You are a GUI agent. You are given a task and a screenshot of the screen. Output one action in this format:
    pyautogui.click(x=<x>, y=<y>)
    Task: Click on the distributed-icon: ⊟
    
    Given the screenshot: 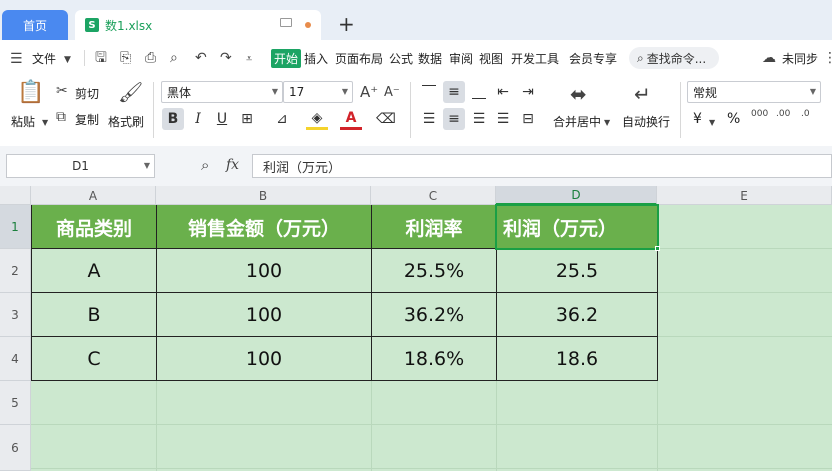 What is the action you would take?
    pyautogui.click(x=528, y=119)
    